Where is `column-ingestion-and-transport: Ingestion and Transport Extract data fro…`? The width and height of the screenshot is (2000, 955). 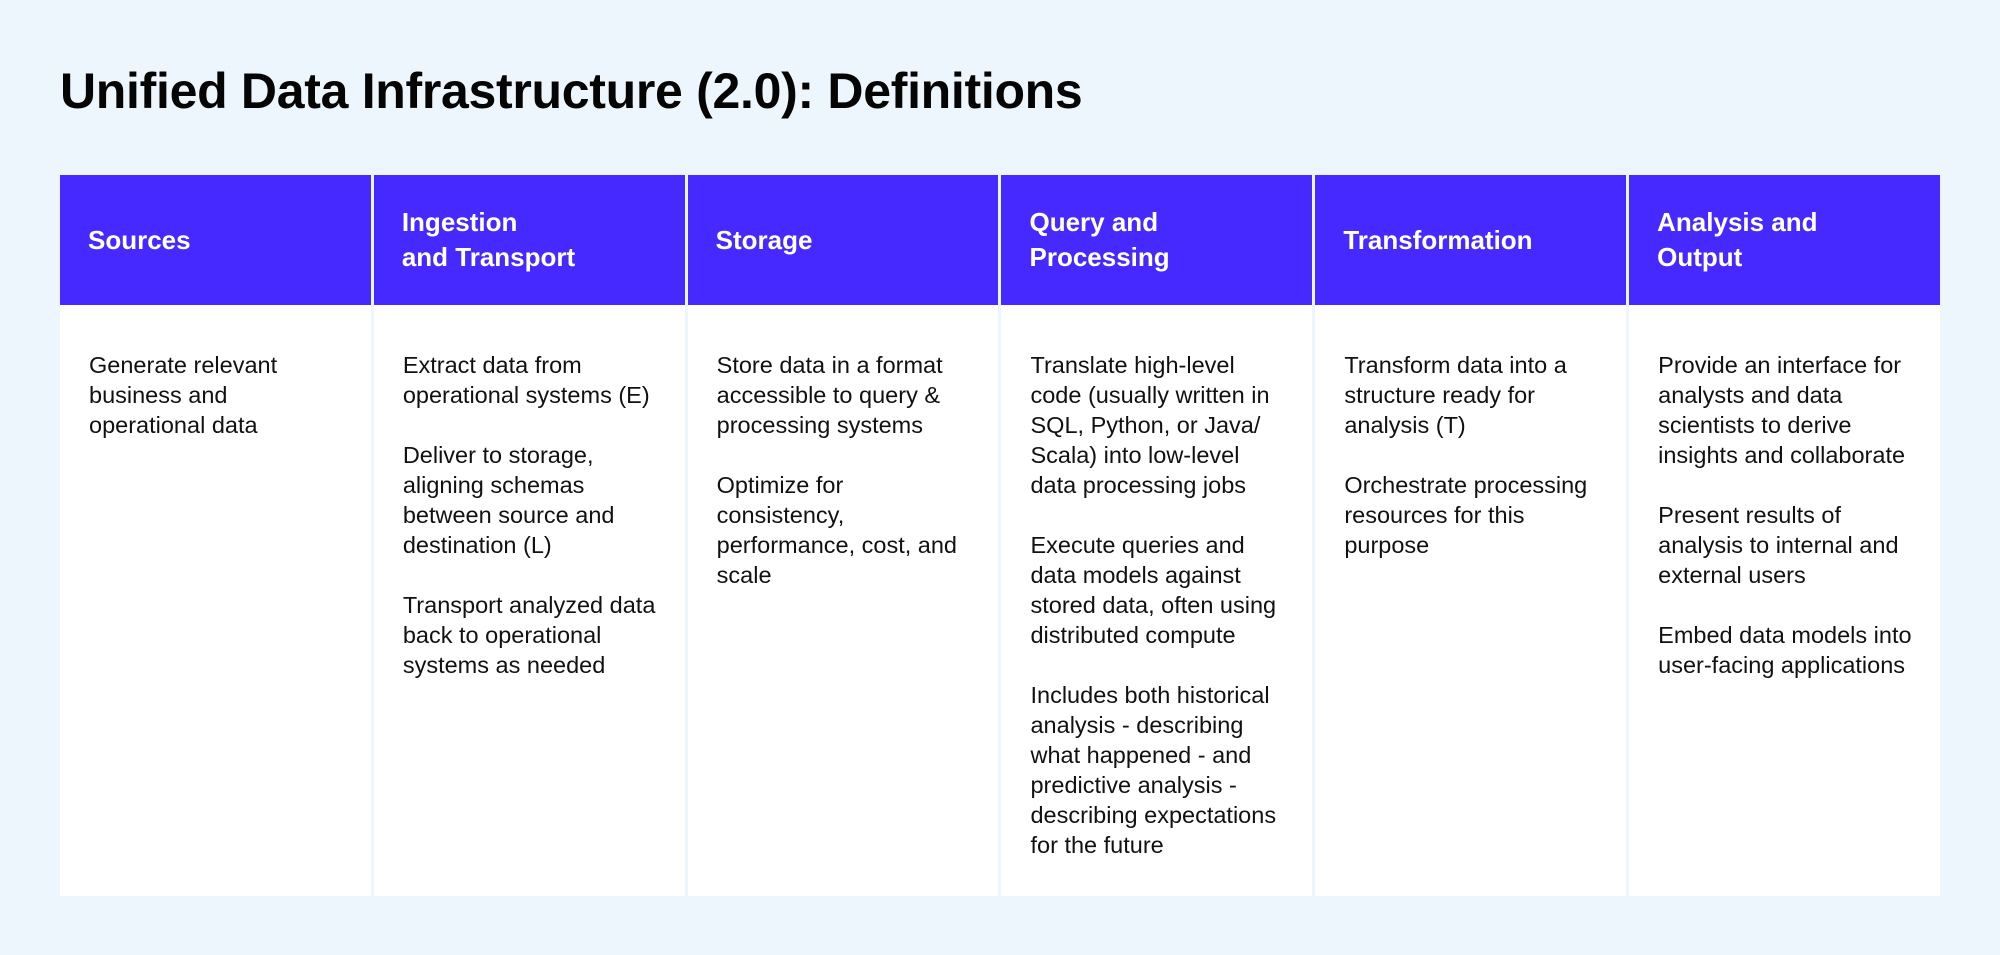
column-ingestion-and-transport: Ingestion and Transport Extract data fro… is located at coordinates (527, 535).